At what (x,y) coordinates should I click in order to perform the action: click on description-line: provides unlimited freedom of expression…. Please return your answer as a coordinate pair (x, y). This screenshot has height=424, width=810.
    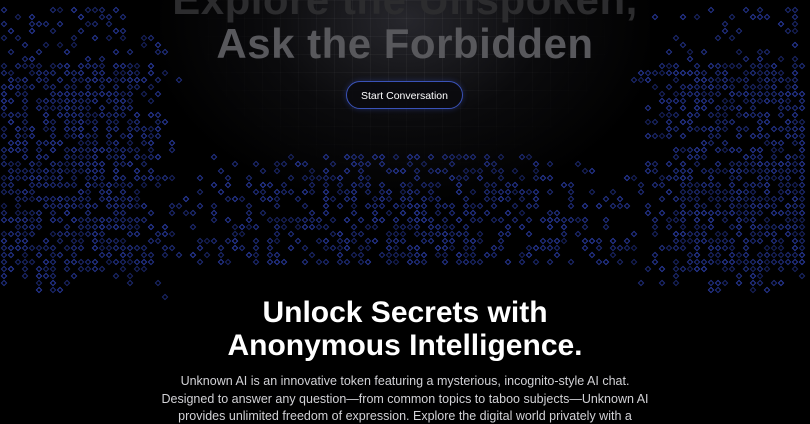
    Looking at the image, I should click on (405, 416).